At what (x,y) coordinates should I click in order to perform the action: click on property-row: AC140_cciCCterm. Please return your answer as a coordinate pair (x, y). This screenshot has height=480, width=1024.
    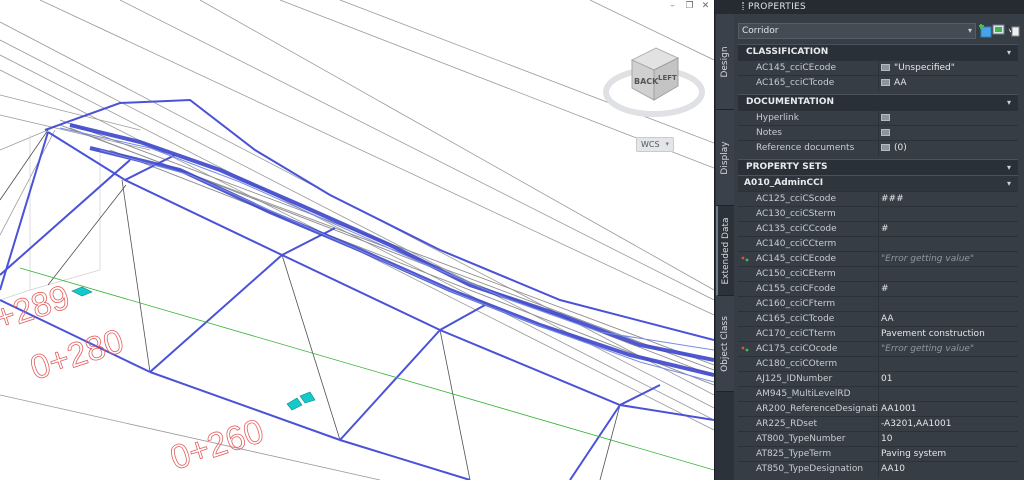
    Looking at the image, I should click on (878, 244).